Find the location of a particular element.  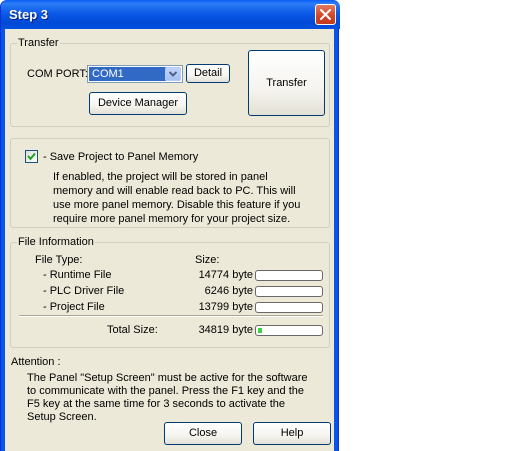

window-title: Step 3 is located at coordinates (29, 14).